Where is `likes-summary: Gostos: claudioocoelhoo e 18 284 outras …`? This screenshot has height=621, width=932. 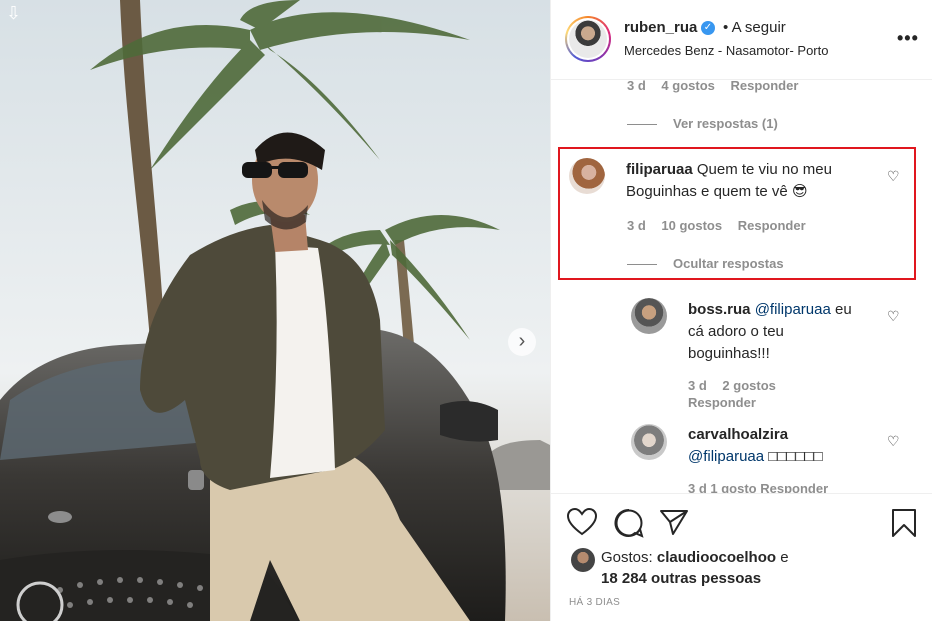 likes-summary: Gostos: claudioocoelhoo e 18 284 outras … is located at coordinates (695, 568).